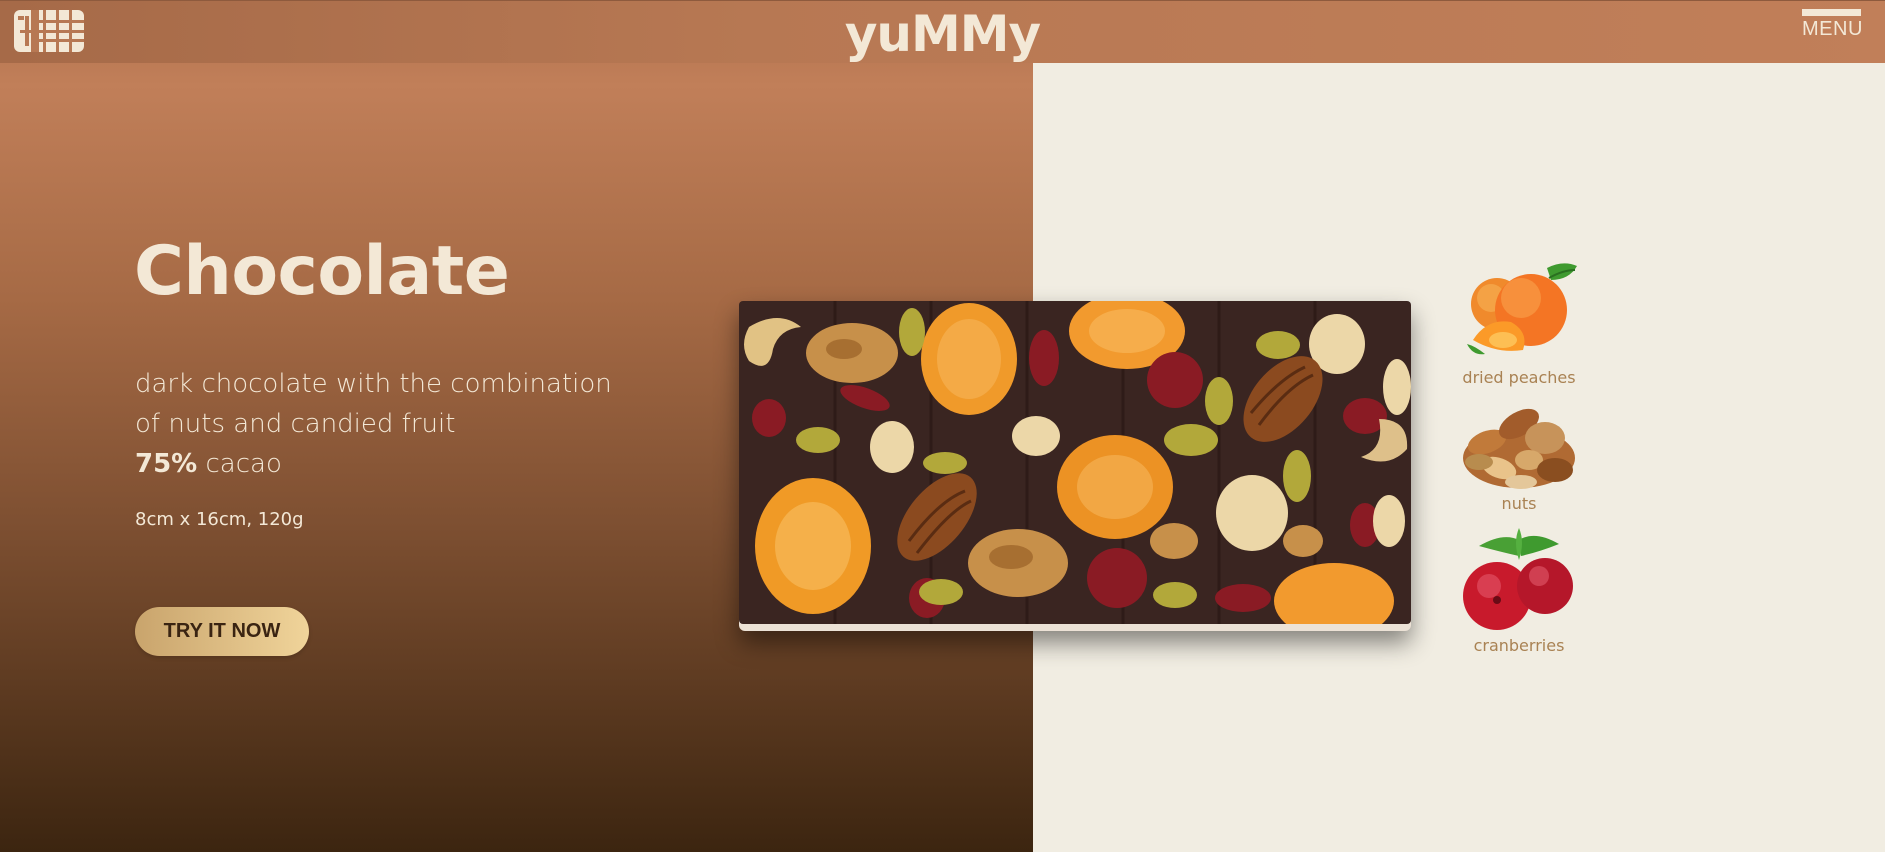 The image size is (1885, 852). What do you see at coordinates (1519, 377) in the screenshot?
I see `ingredient-label: dried peaches` at bounding box center [1519, 377].